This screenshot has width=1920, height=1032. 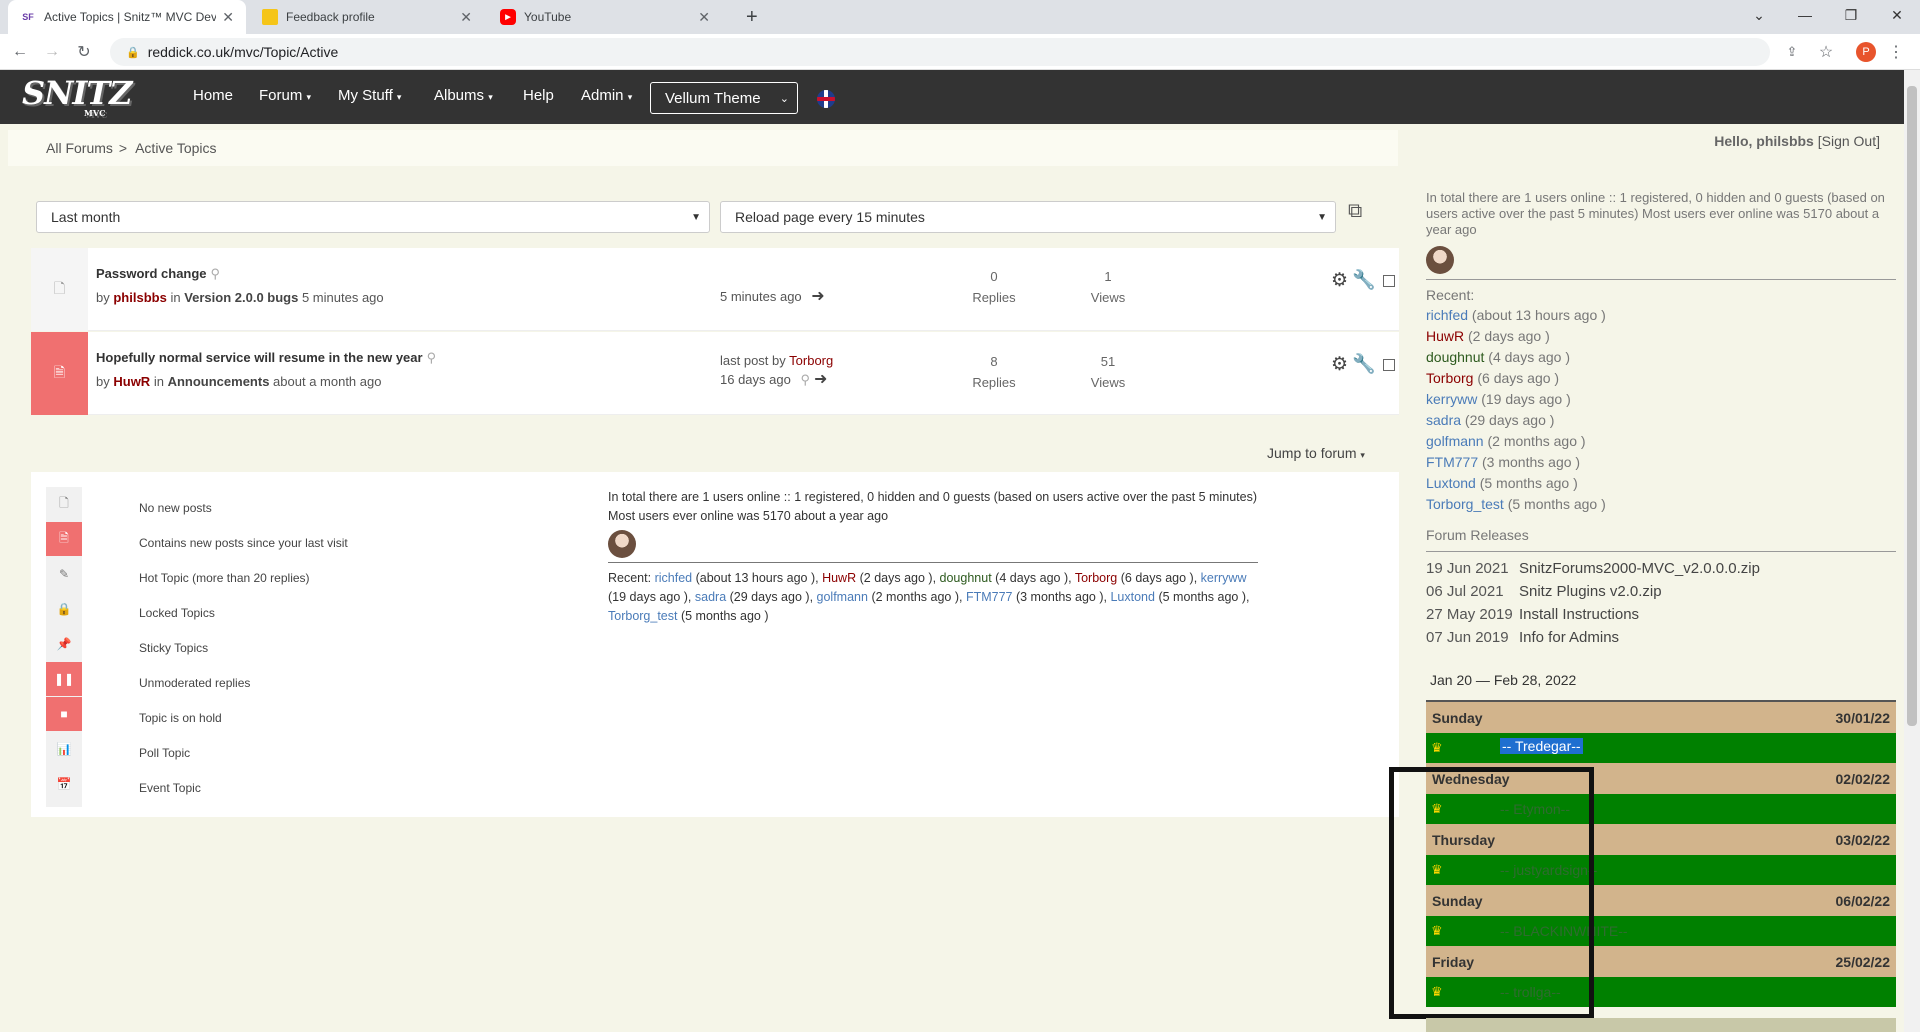 What do you see at coordinates (1541, 746) in the screenshot?
I see `event-name: -- Tredegar--` at bounding box center [1541, 746].